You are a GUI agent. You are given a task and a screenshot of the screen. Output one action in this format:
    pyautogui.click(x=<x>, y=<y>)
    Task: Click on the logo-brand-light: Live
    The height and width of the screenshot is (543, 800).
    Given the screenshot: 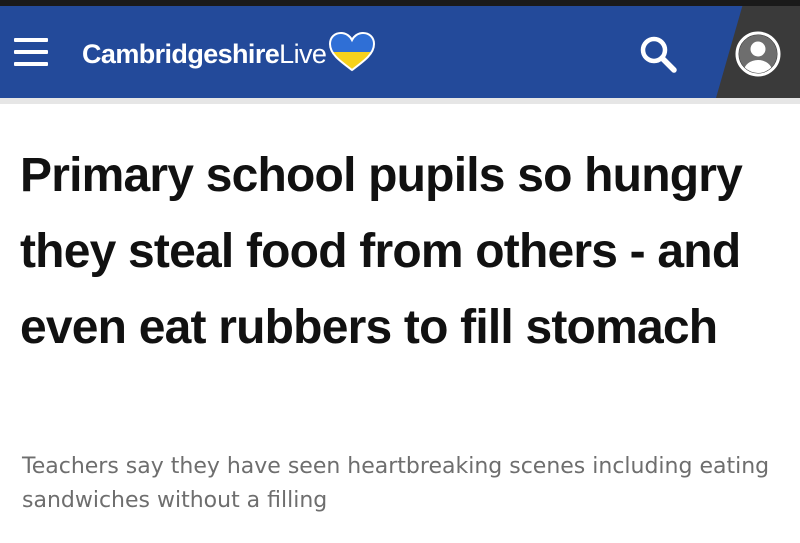 What is the action you would take?
    pyautogui.click(x=303, y=54)
    